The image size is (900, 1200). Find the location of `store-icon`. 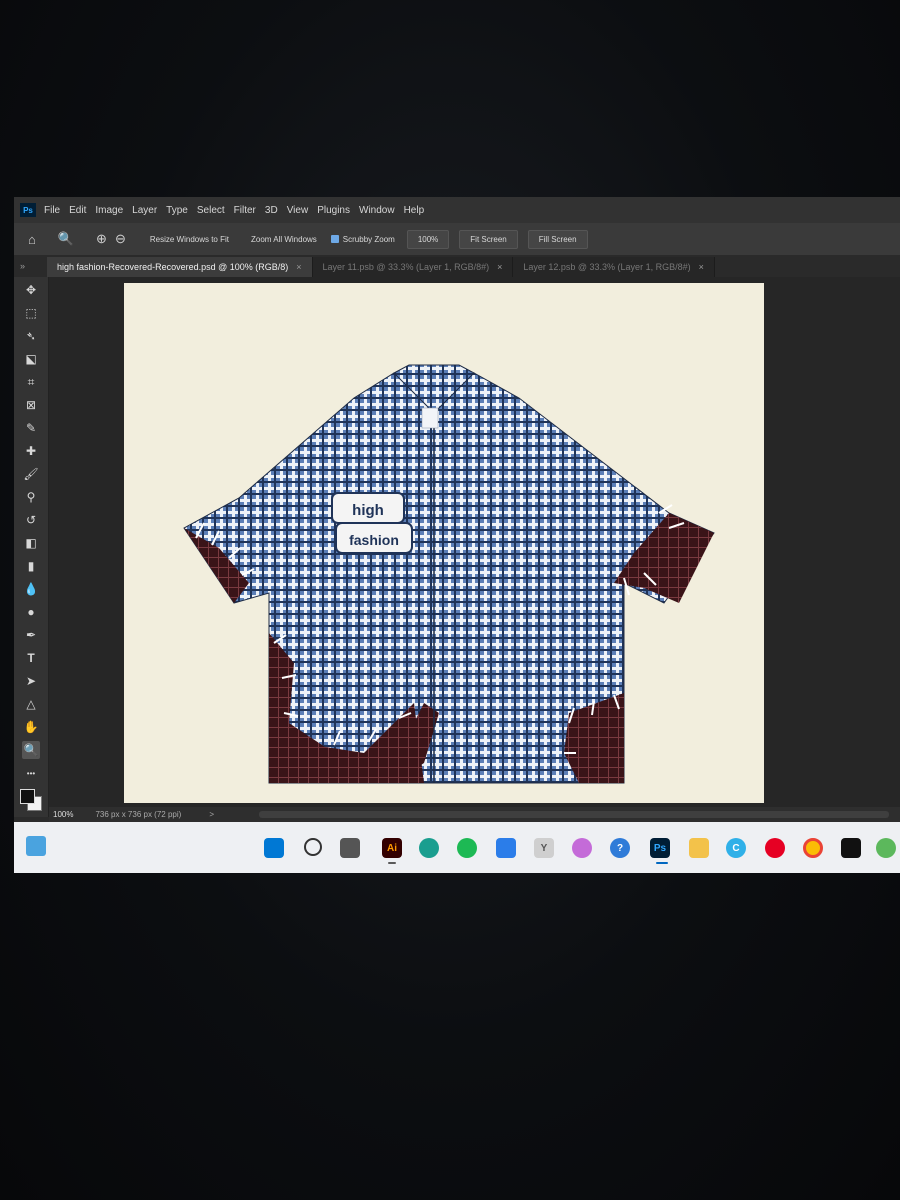

store-icon is located at coordinates (506, 848).